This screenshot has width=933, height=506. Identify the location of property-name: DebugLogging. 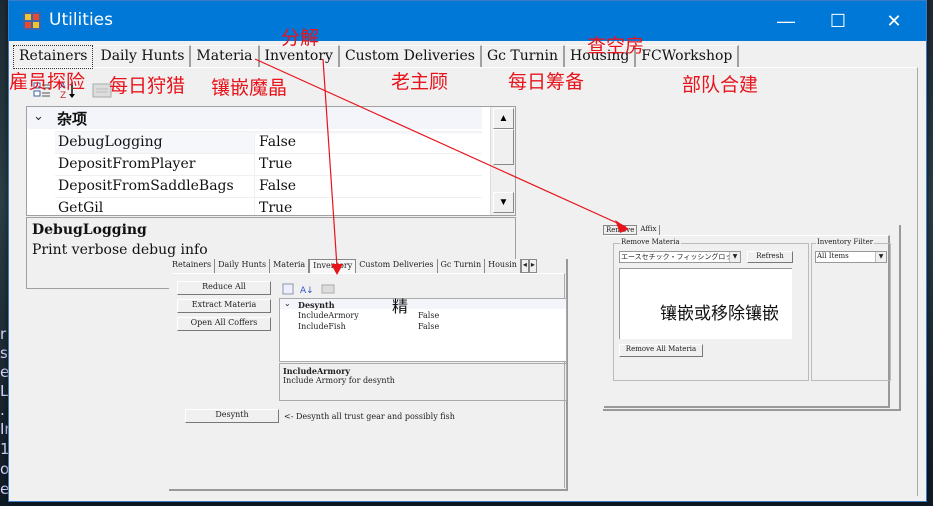
(110, 142).